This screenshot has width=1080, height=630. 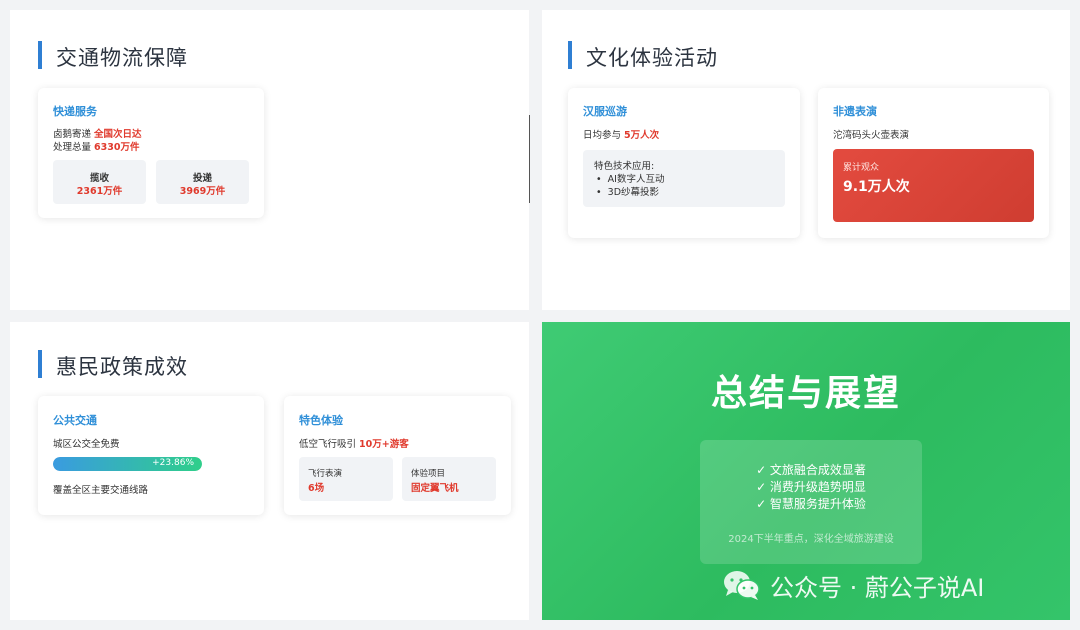 What do you see at coordinates (428, 474) in the screenshot?
I see `stat-experience-item-label: 体验项目` at bounding box center [428, 474].